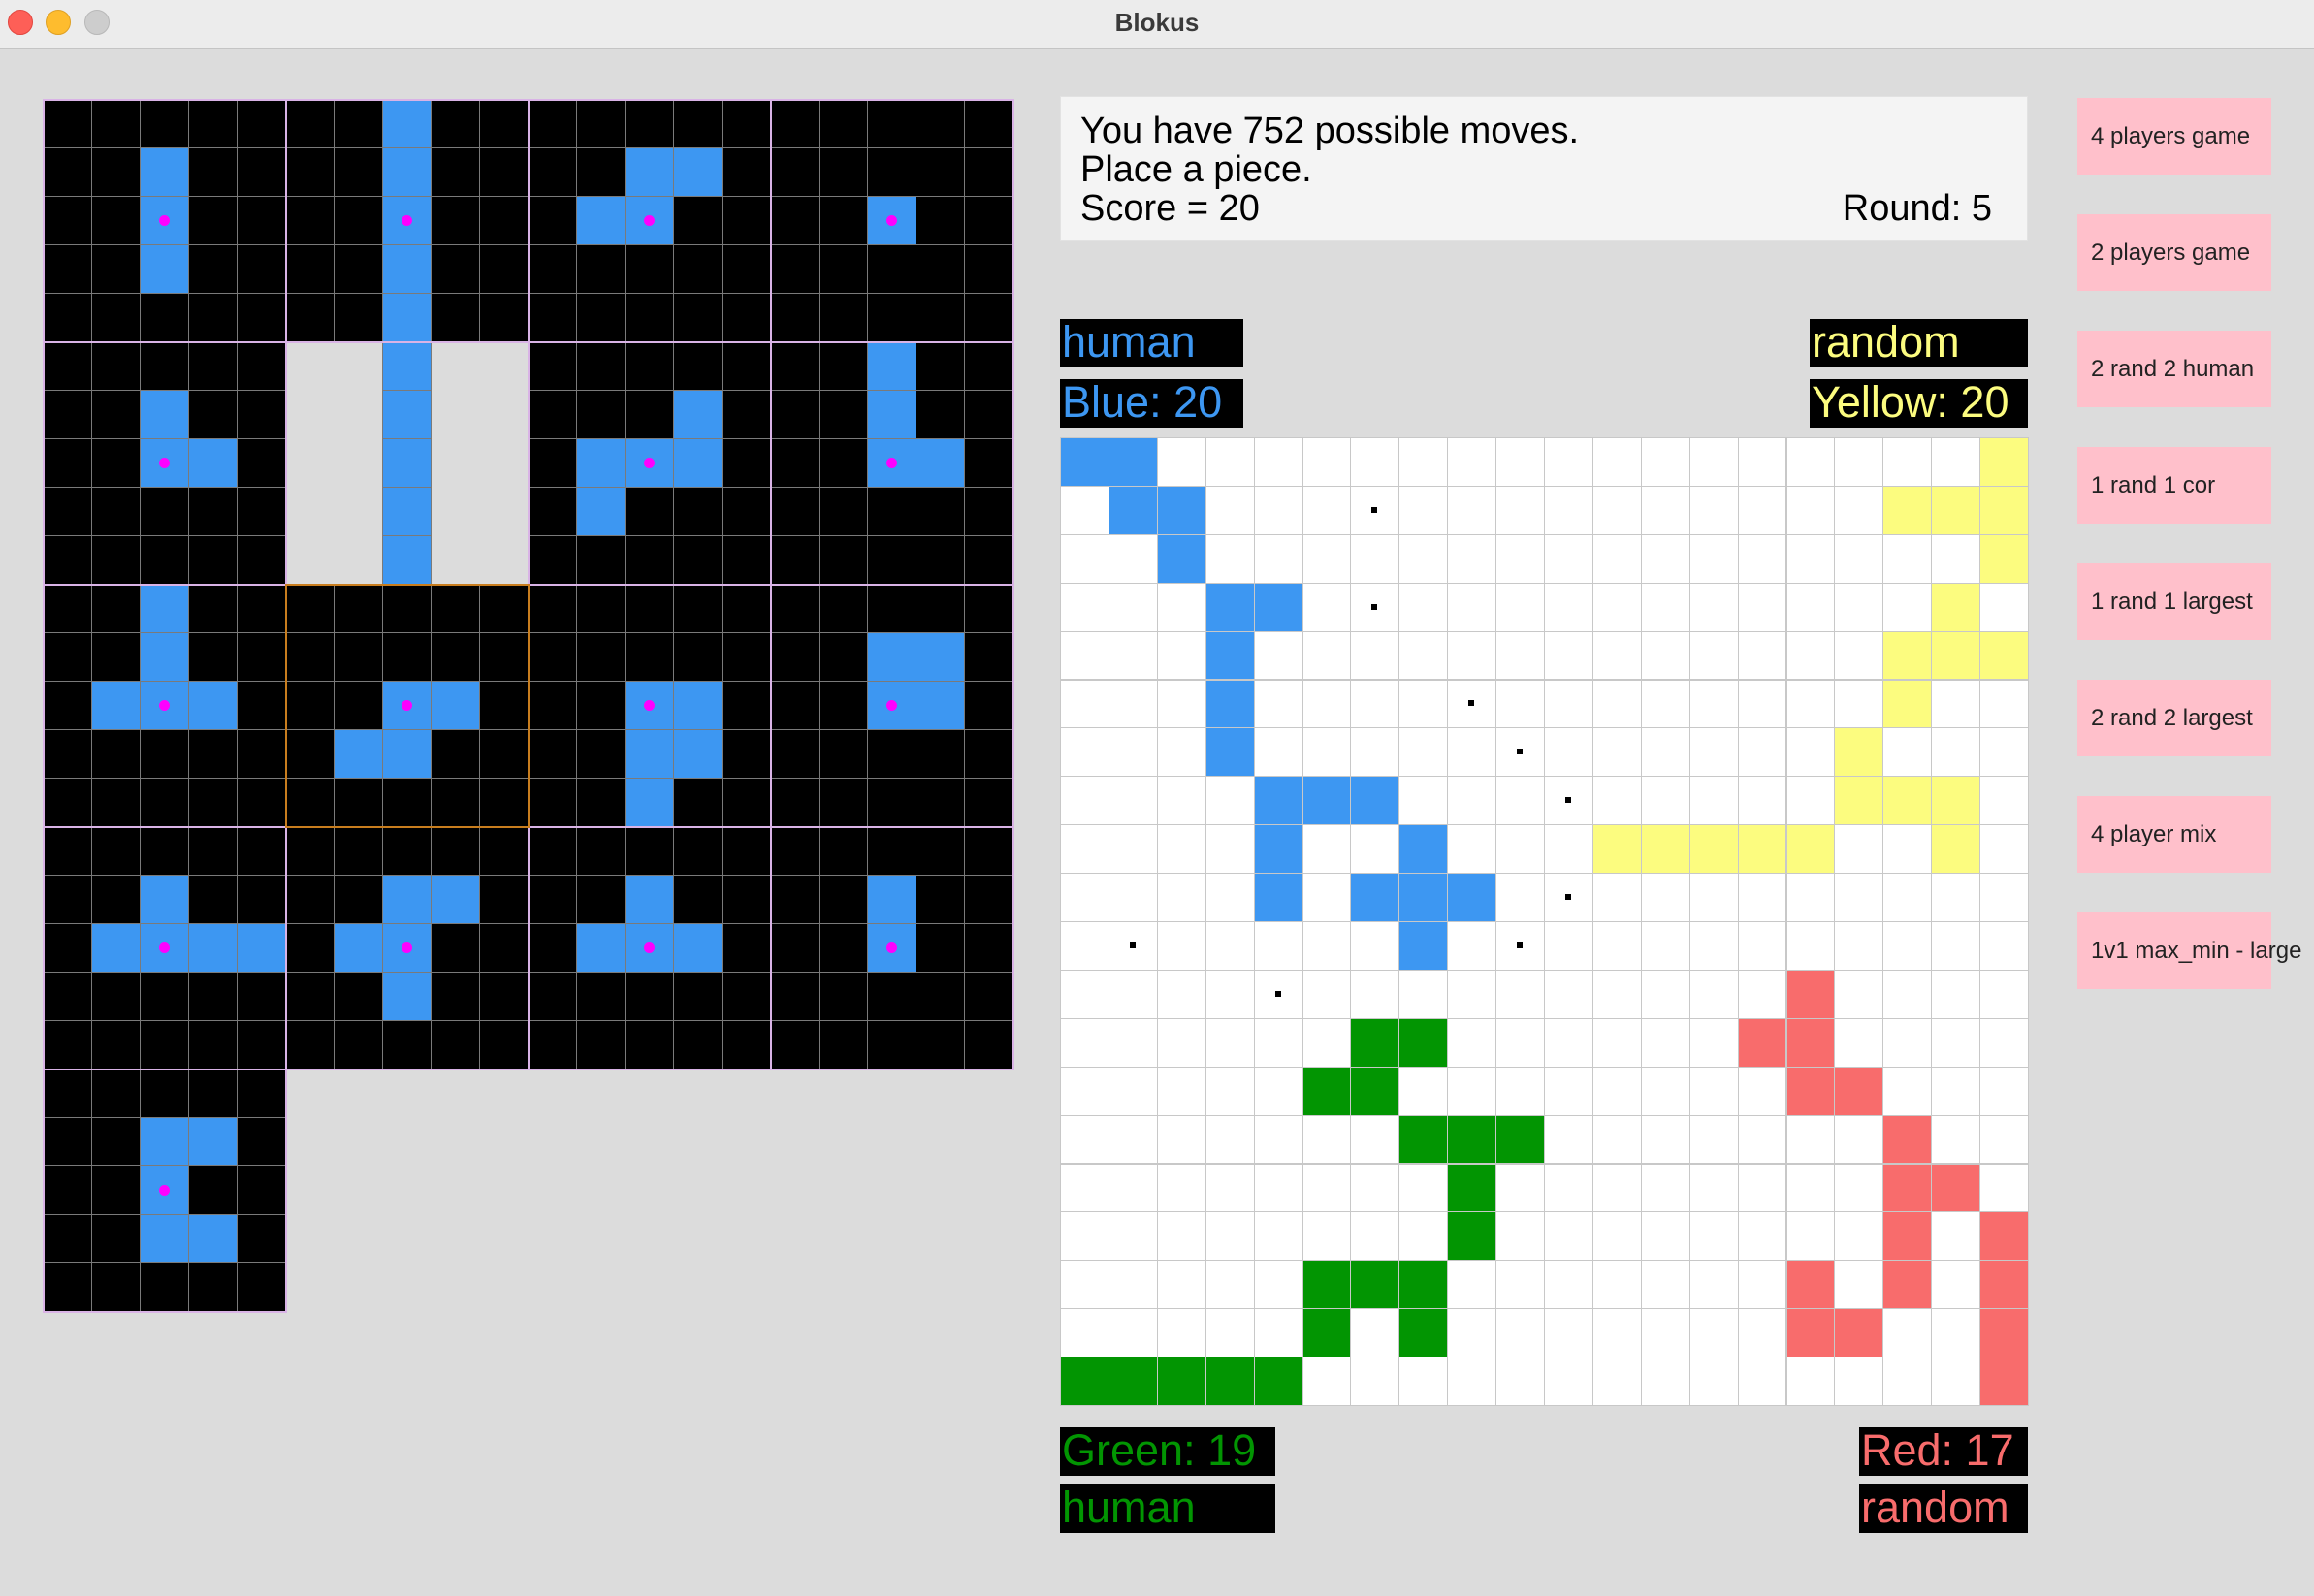 This screenshot has height=1596, width=2314. I want to click on two-rand-two-human-button: 2 rand 2 human, so click(2174, 369).